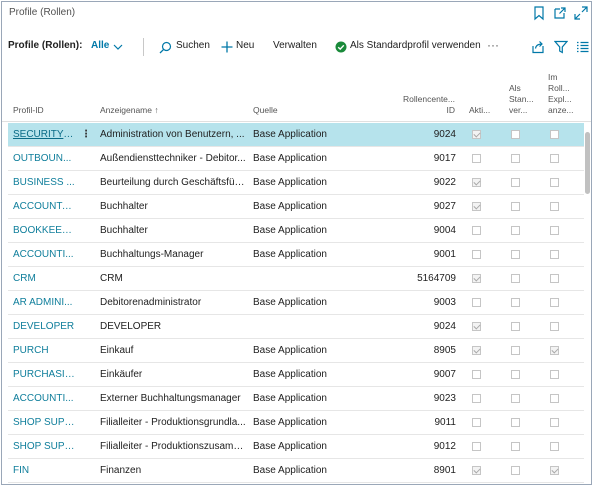  What do you see at coordinates (561, 47) in the screenshot?
I see `filter-icon` at bounding box center [561, 47].